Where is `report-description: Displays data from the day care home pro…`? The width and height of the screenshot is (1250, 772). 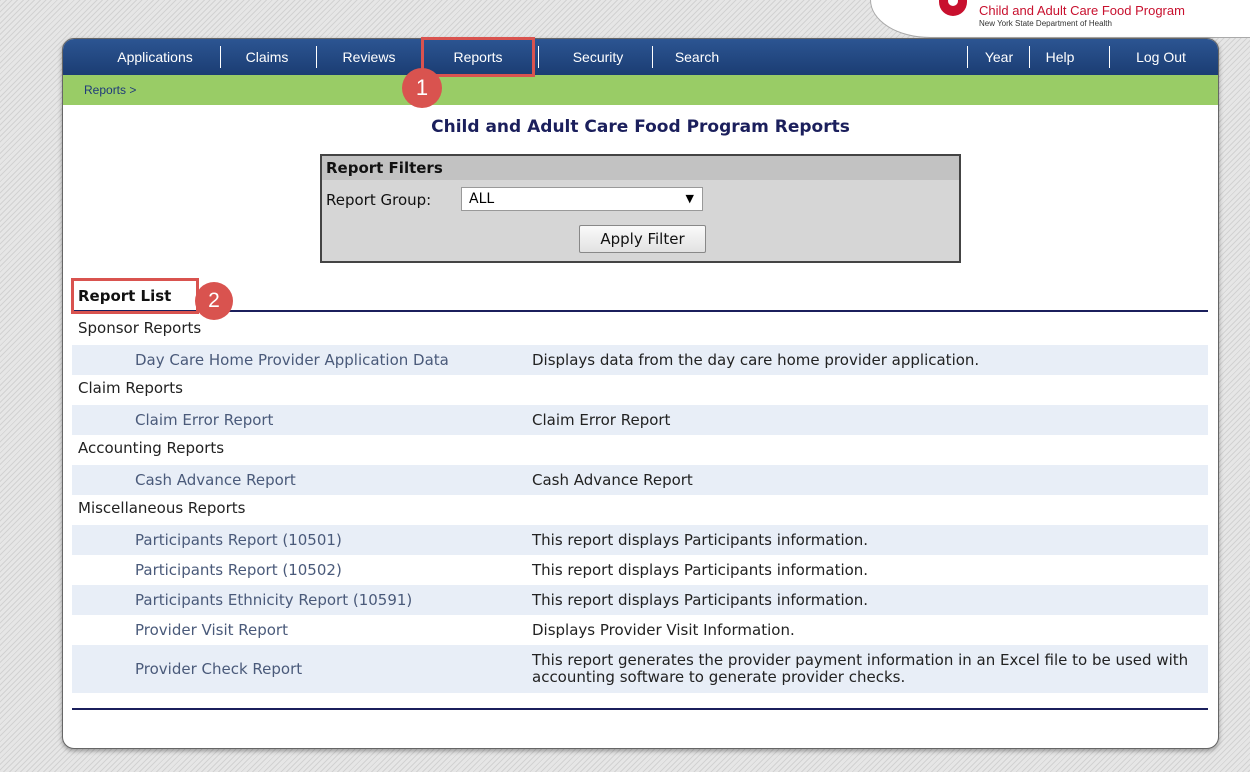 report-description: Displays data from the day care home pro… is located at coordinates (756, 359).